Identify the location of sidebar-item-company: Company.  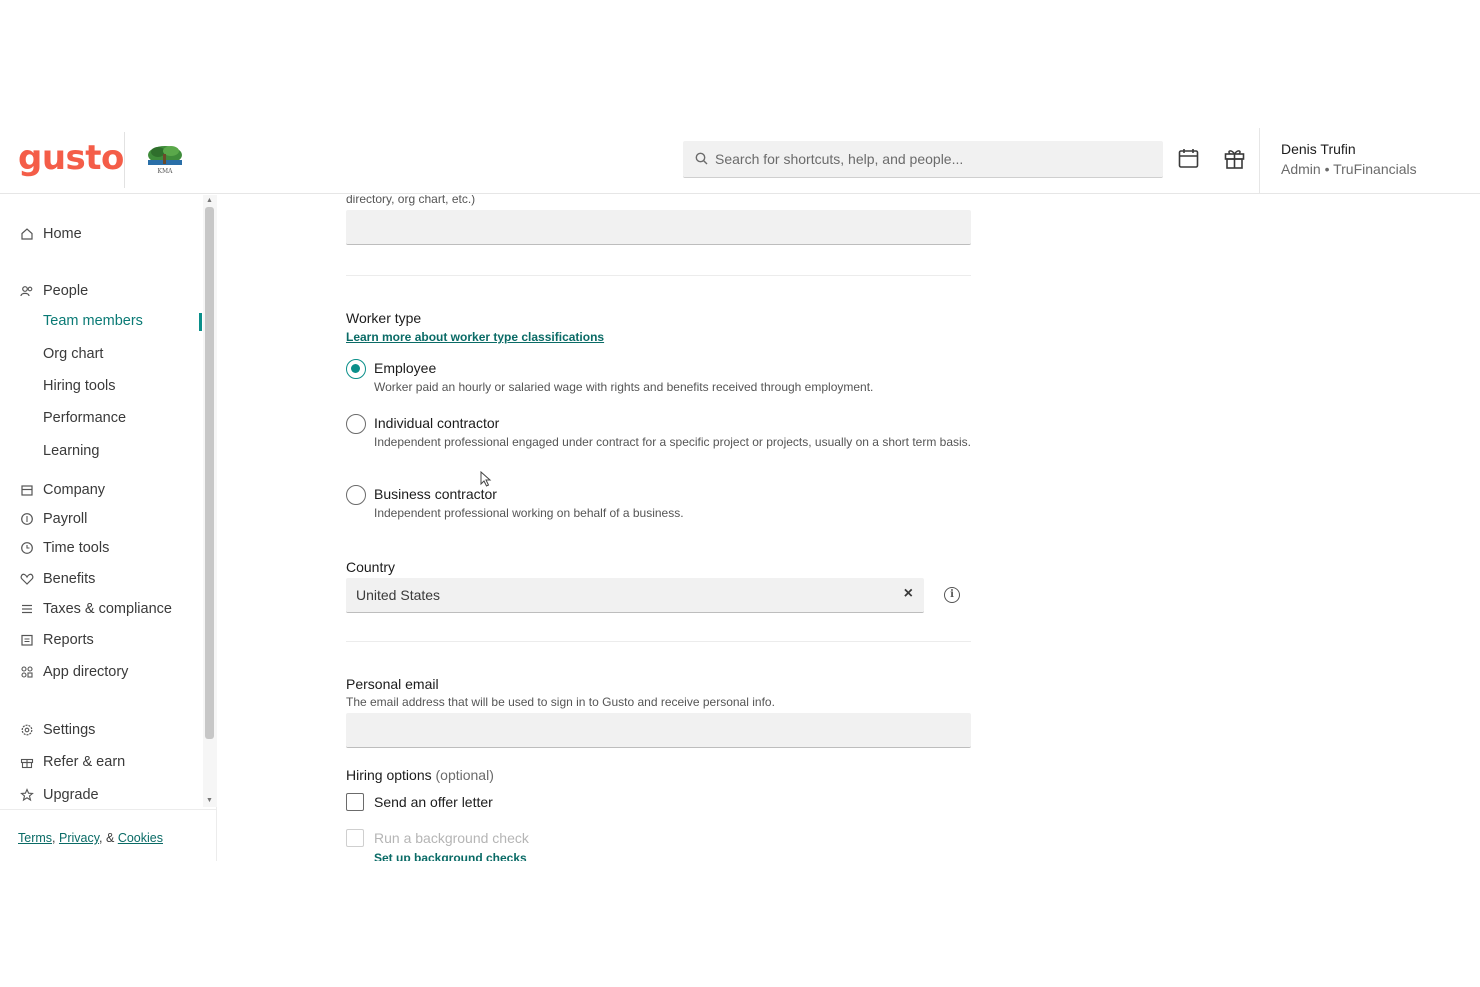
(100, 491).